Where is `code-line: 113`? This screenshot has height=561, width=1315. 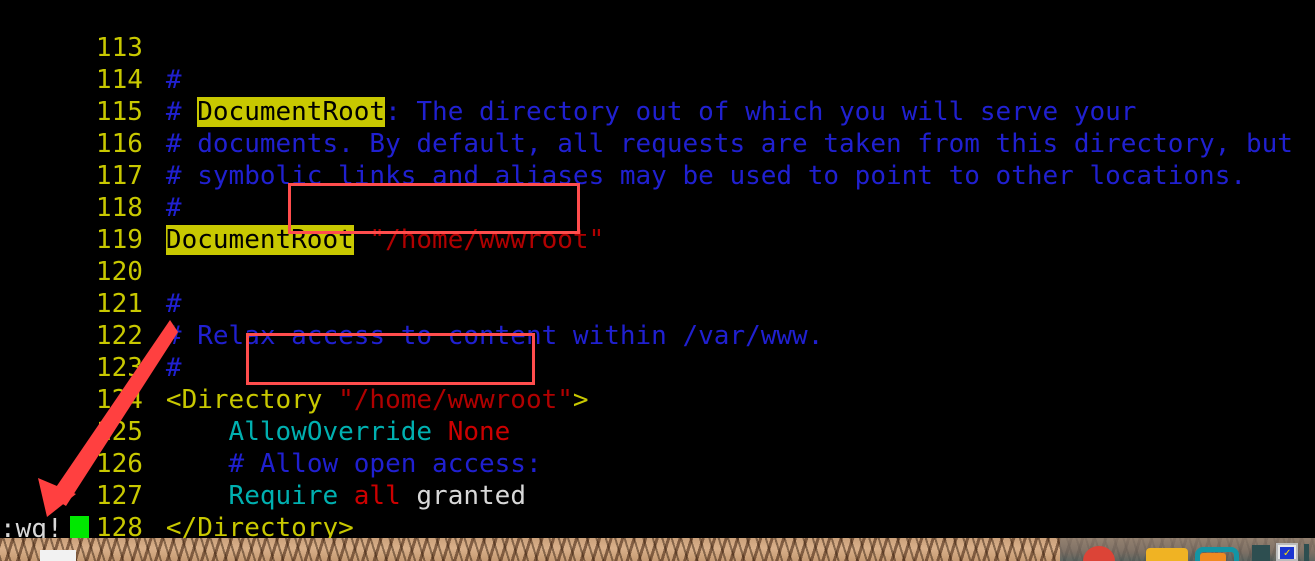 code-line: 113 is located at coordinates (83, 31).